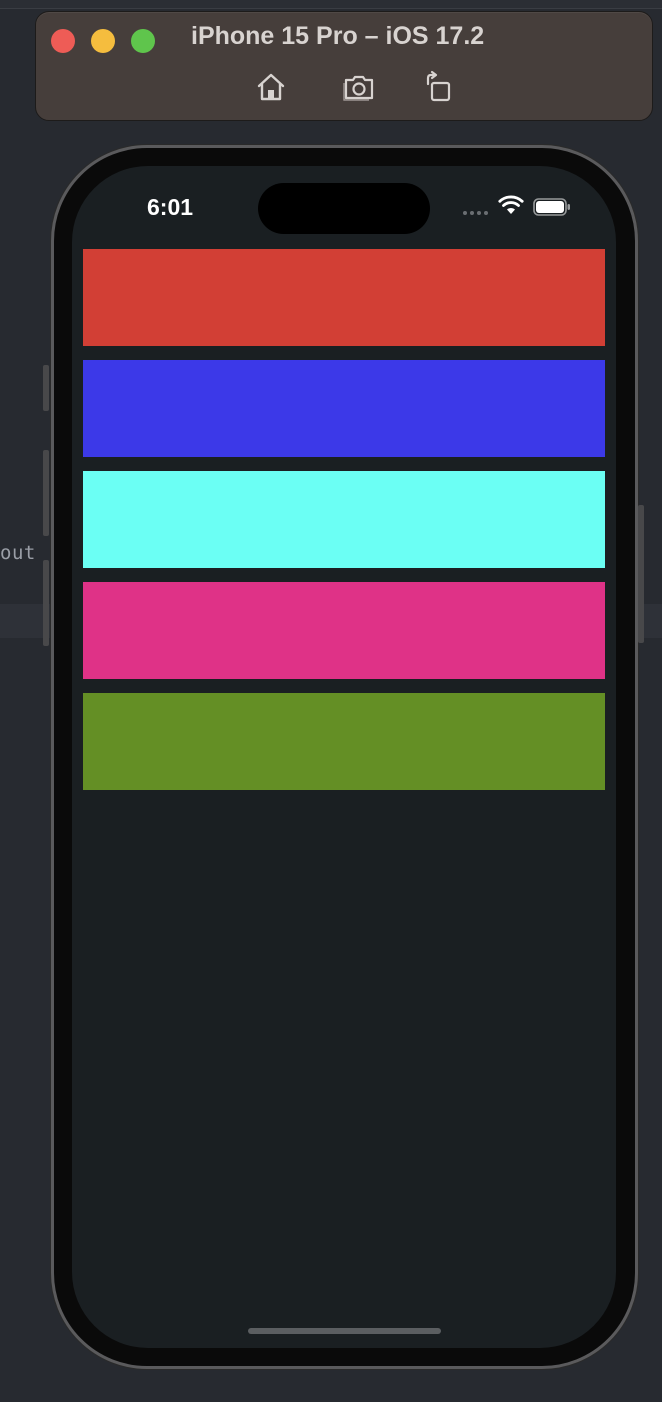  What do you see at coordinates (439, 87) in the screenshot?
I see `rotate-icon` at bounding box center [439, 87].